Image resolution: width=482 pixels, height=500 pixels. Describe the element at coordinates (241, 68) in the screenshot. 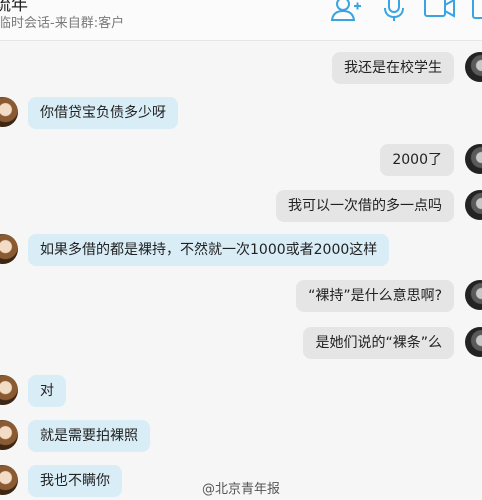

I see `message-outgoing: 我还是在校学生` at that location.